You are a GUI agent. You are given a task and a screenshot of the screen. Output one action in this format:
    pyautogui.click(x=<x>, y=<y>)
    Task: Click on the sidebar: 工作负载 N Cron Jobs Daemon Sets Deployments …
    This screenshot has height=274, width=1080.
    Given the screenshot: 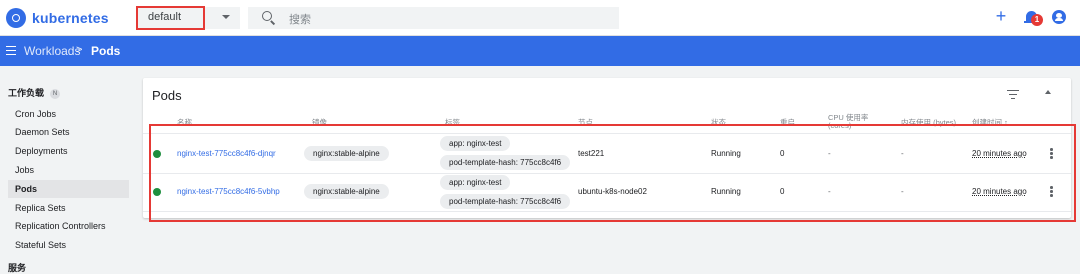 What is the action you would take?
    pyautogui.click(x=66, y=170)
    